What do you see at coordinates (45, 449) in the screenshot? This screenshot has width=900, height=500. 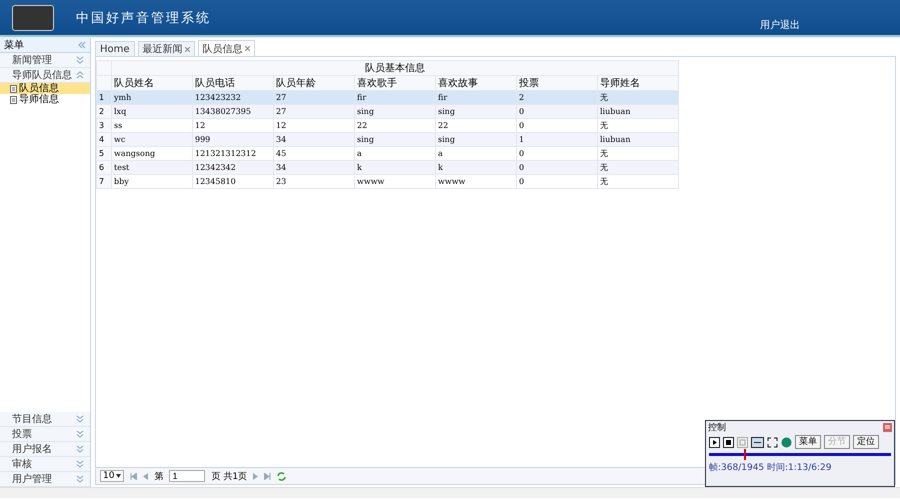 I see `sidebar-group: 用户报名` at bounding box center [45, 449].